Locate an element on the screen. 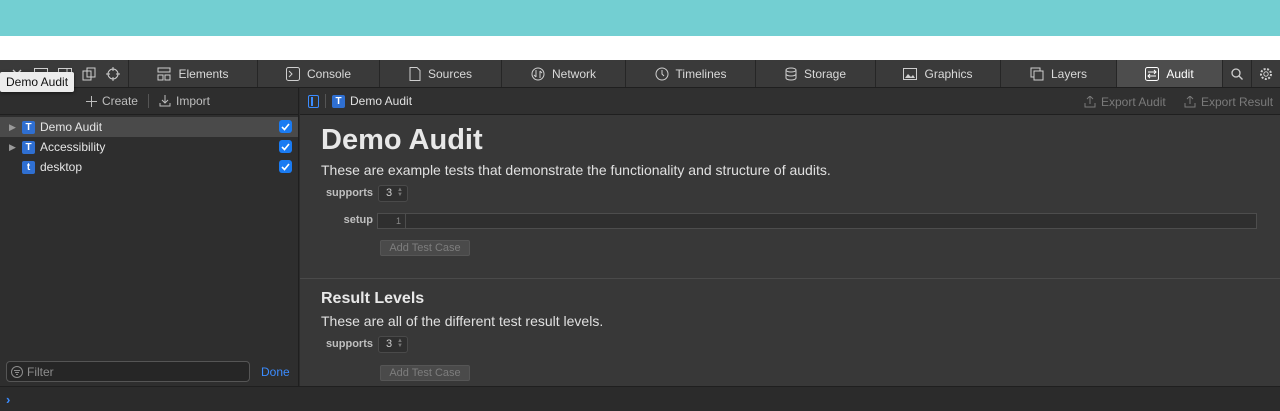  toolbar-divider is located at coordinates (148, 101).